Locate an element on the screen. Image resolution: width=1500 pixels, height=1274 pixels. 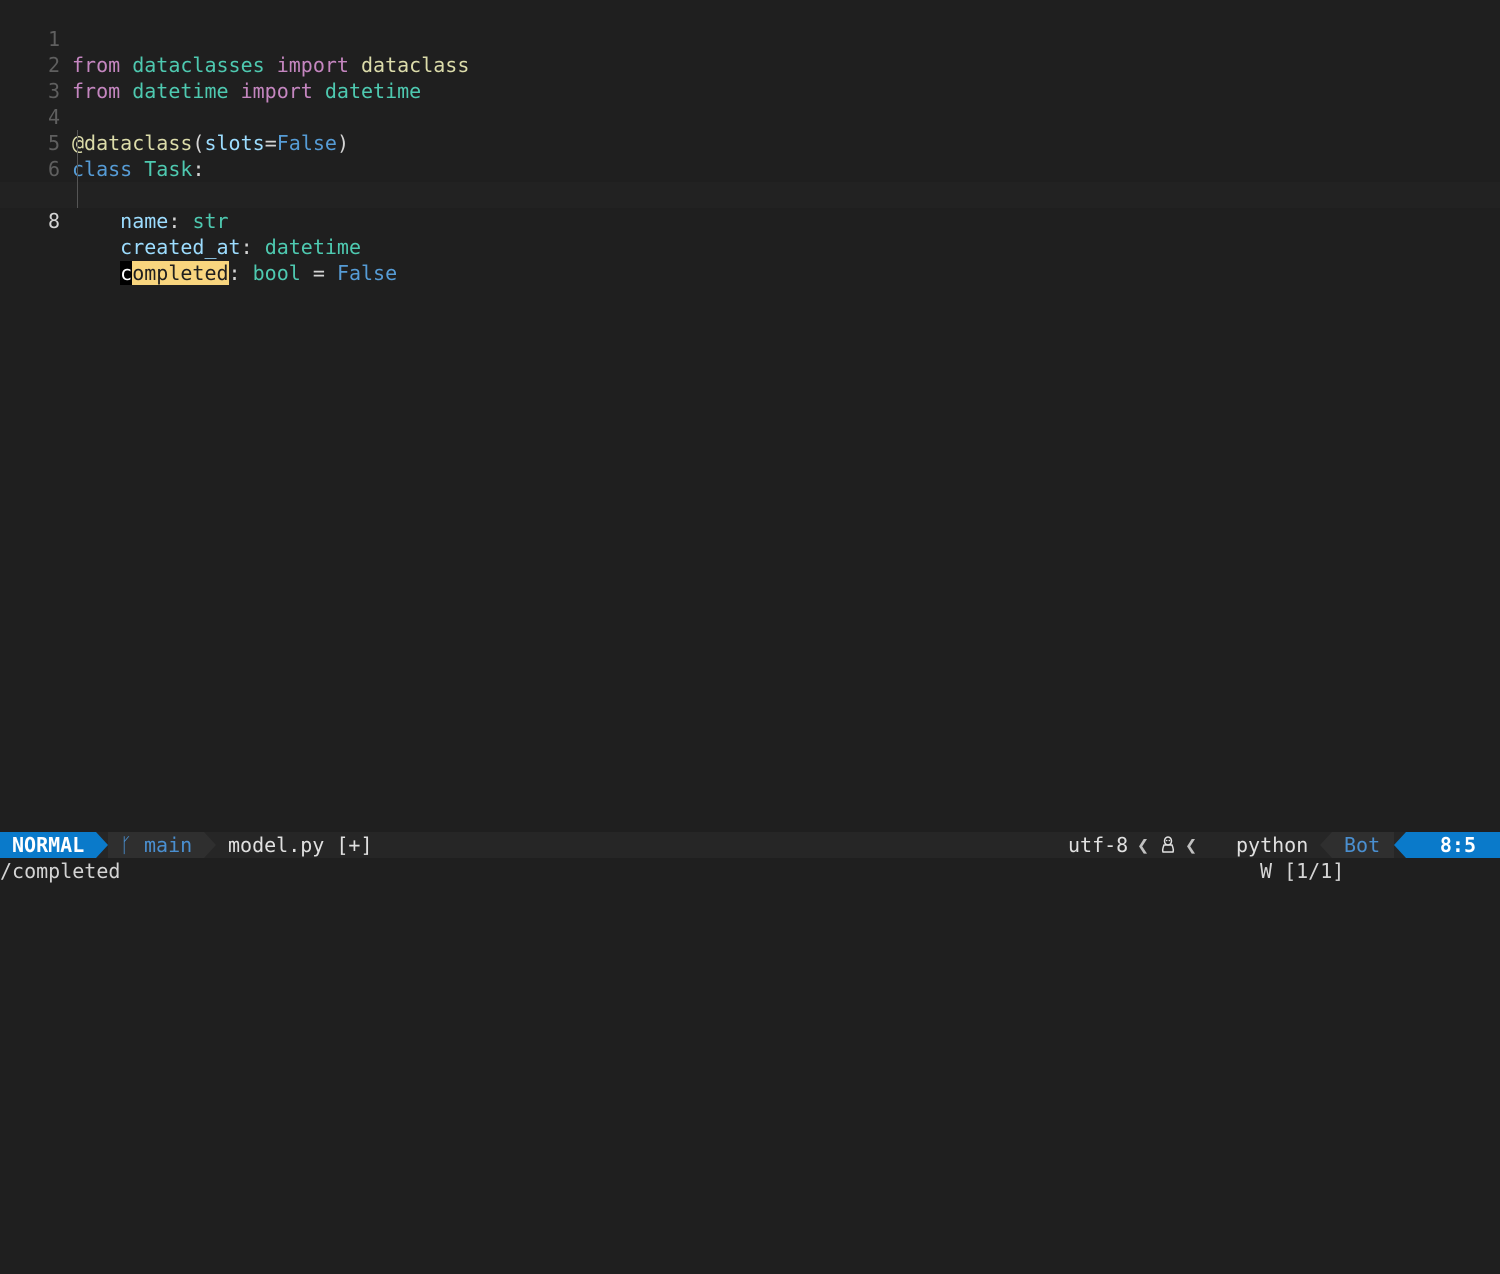
code-text: completed: bool = False is located at coordinates (259, 273).